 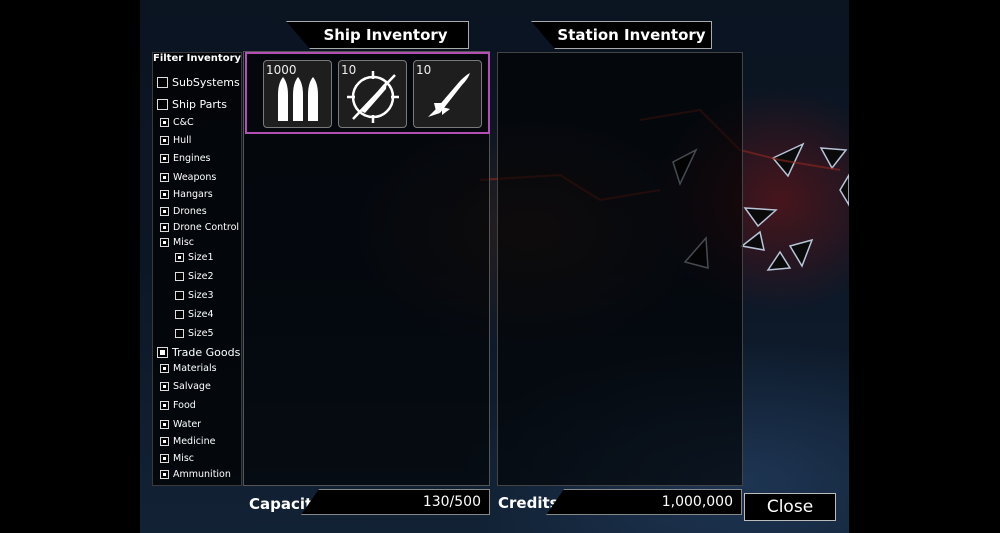 What do you see at coordinates (187, 441) in the screenshot?
I see `filter-medicine: Medicine` at bounding box center [187, 441].